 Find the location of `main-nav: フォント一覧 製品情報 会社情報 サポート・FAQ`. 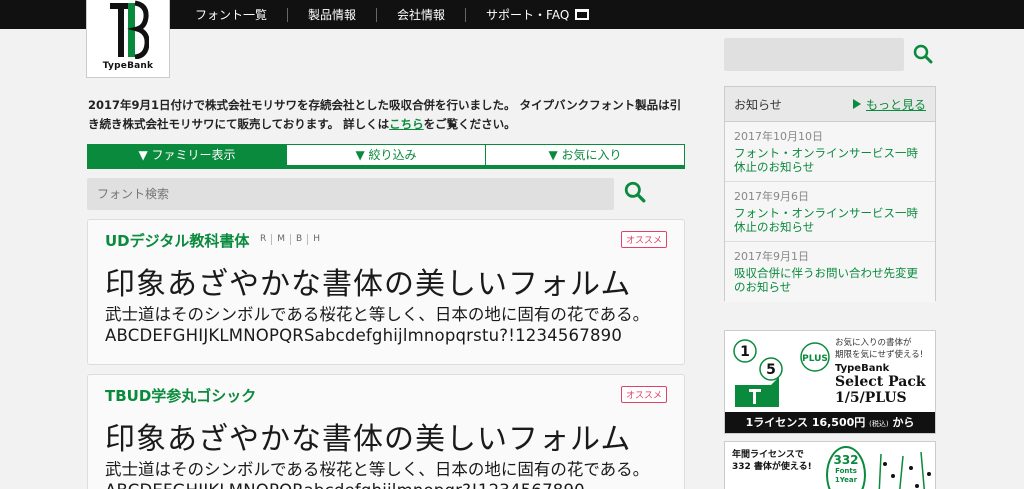

main-nav: フォント一覧 製品情報 会社情報 サポート・FAQ is located at coordinates (392, 14).